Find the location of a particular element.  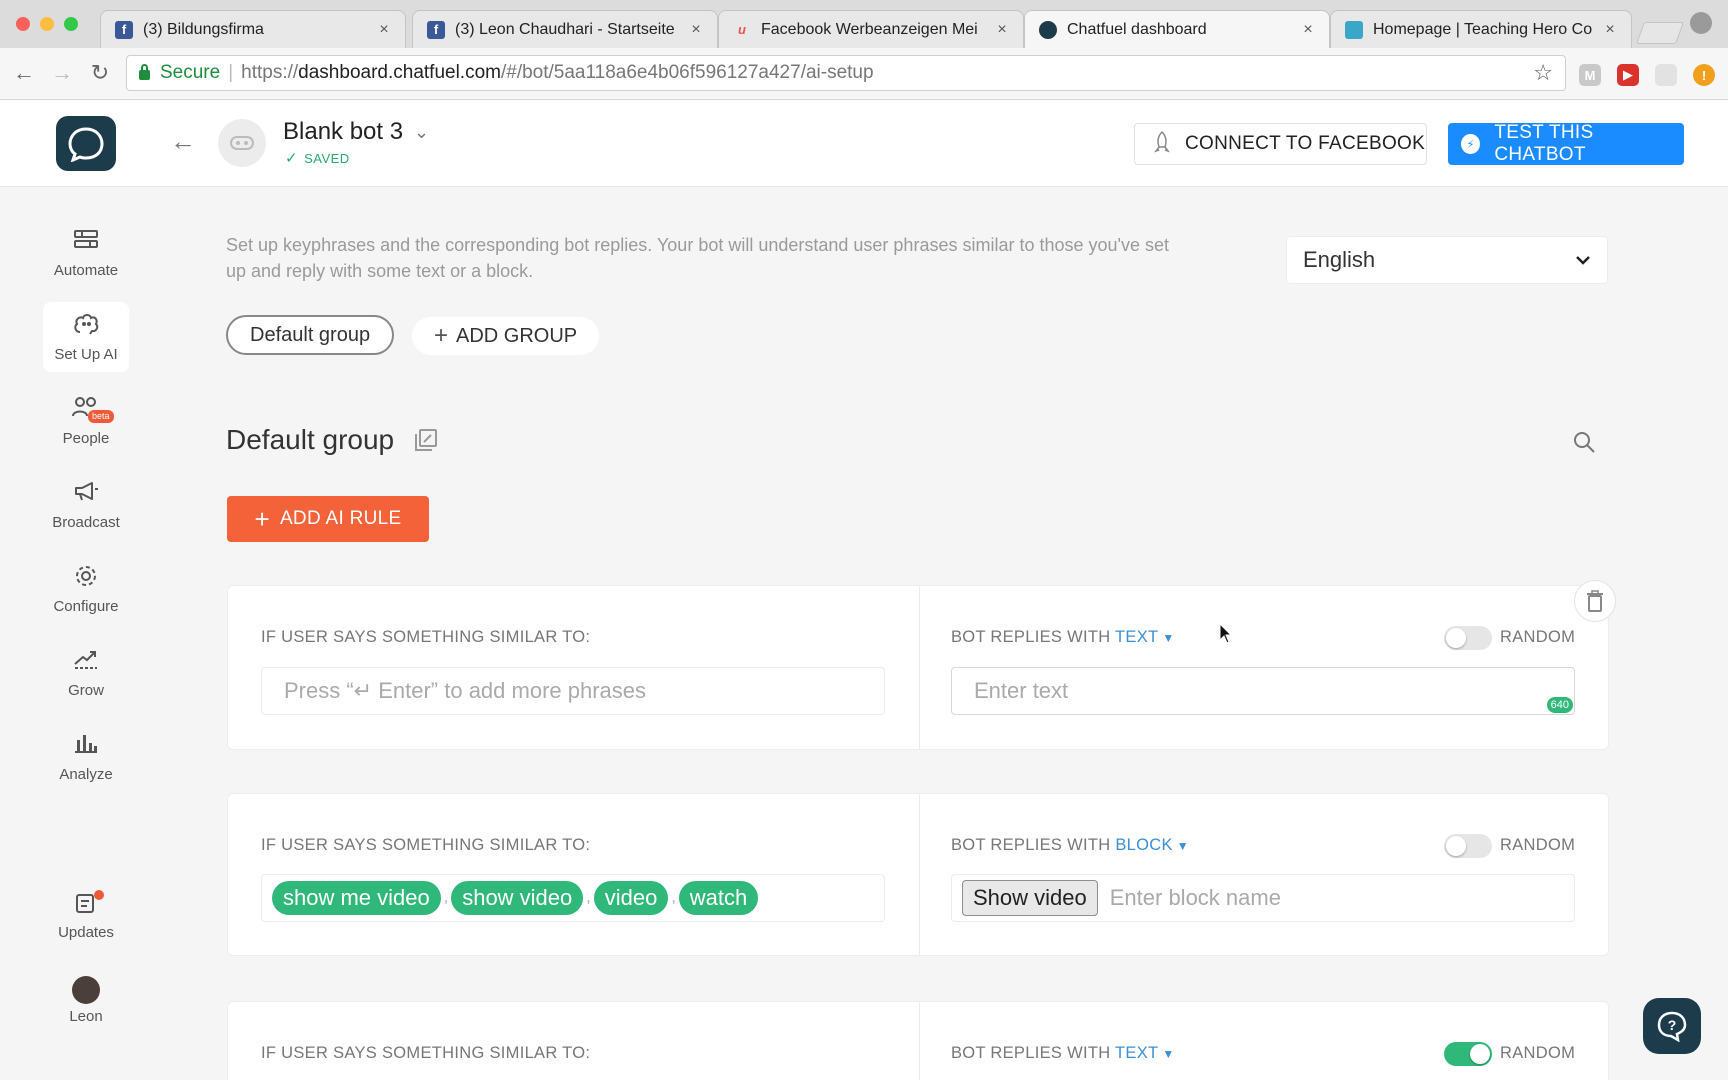

extension-alert-icon: ! is located at coordinates (1704, 75).